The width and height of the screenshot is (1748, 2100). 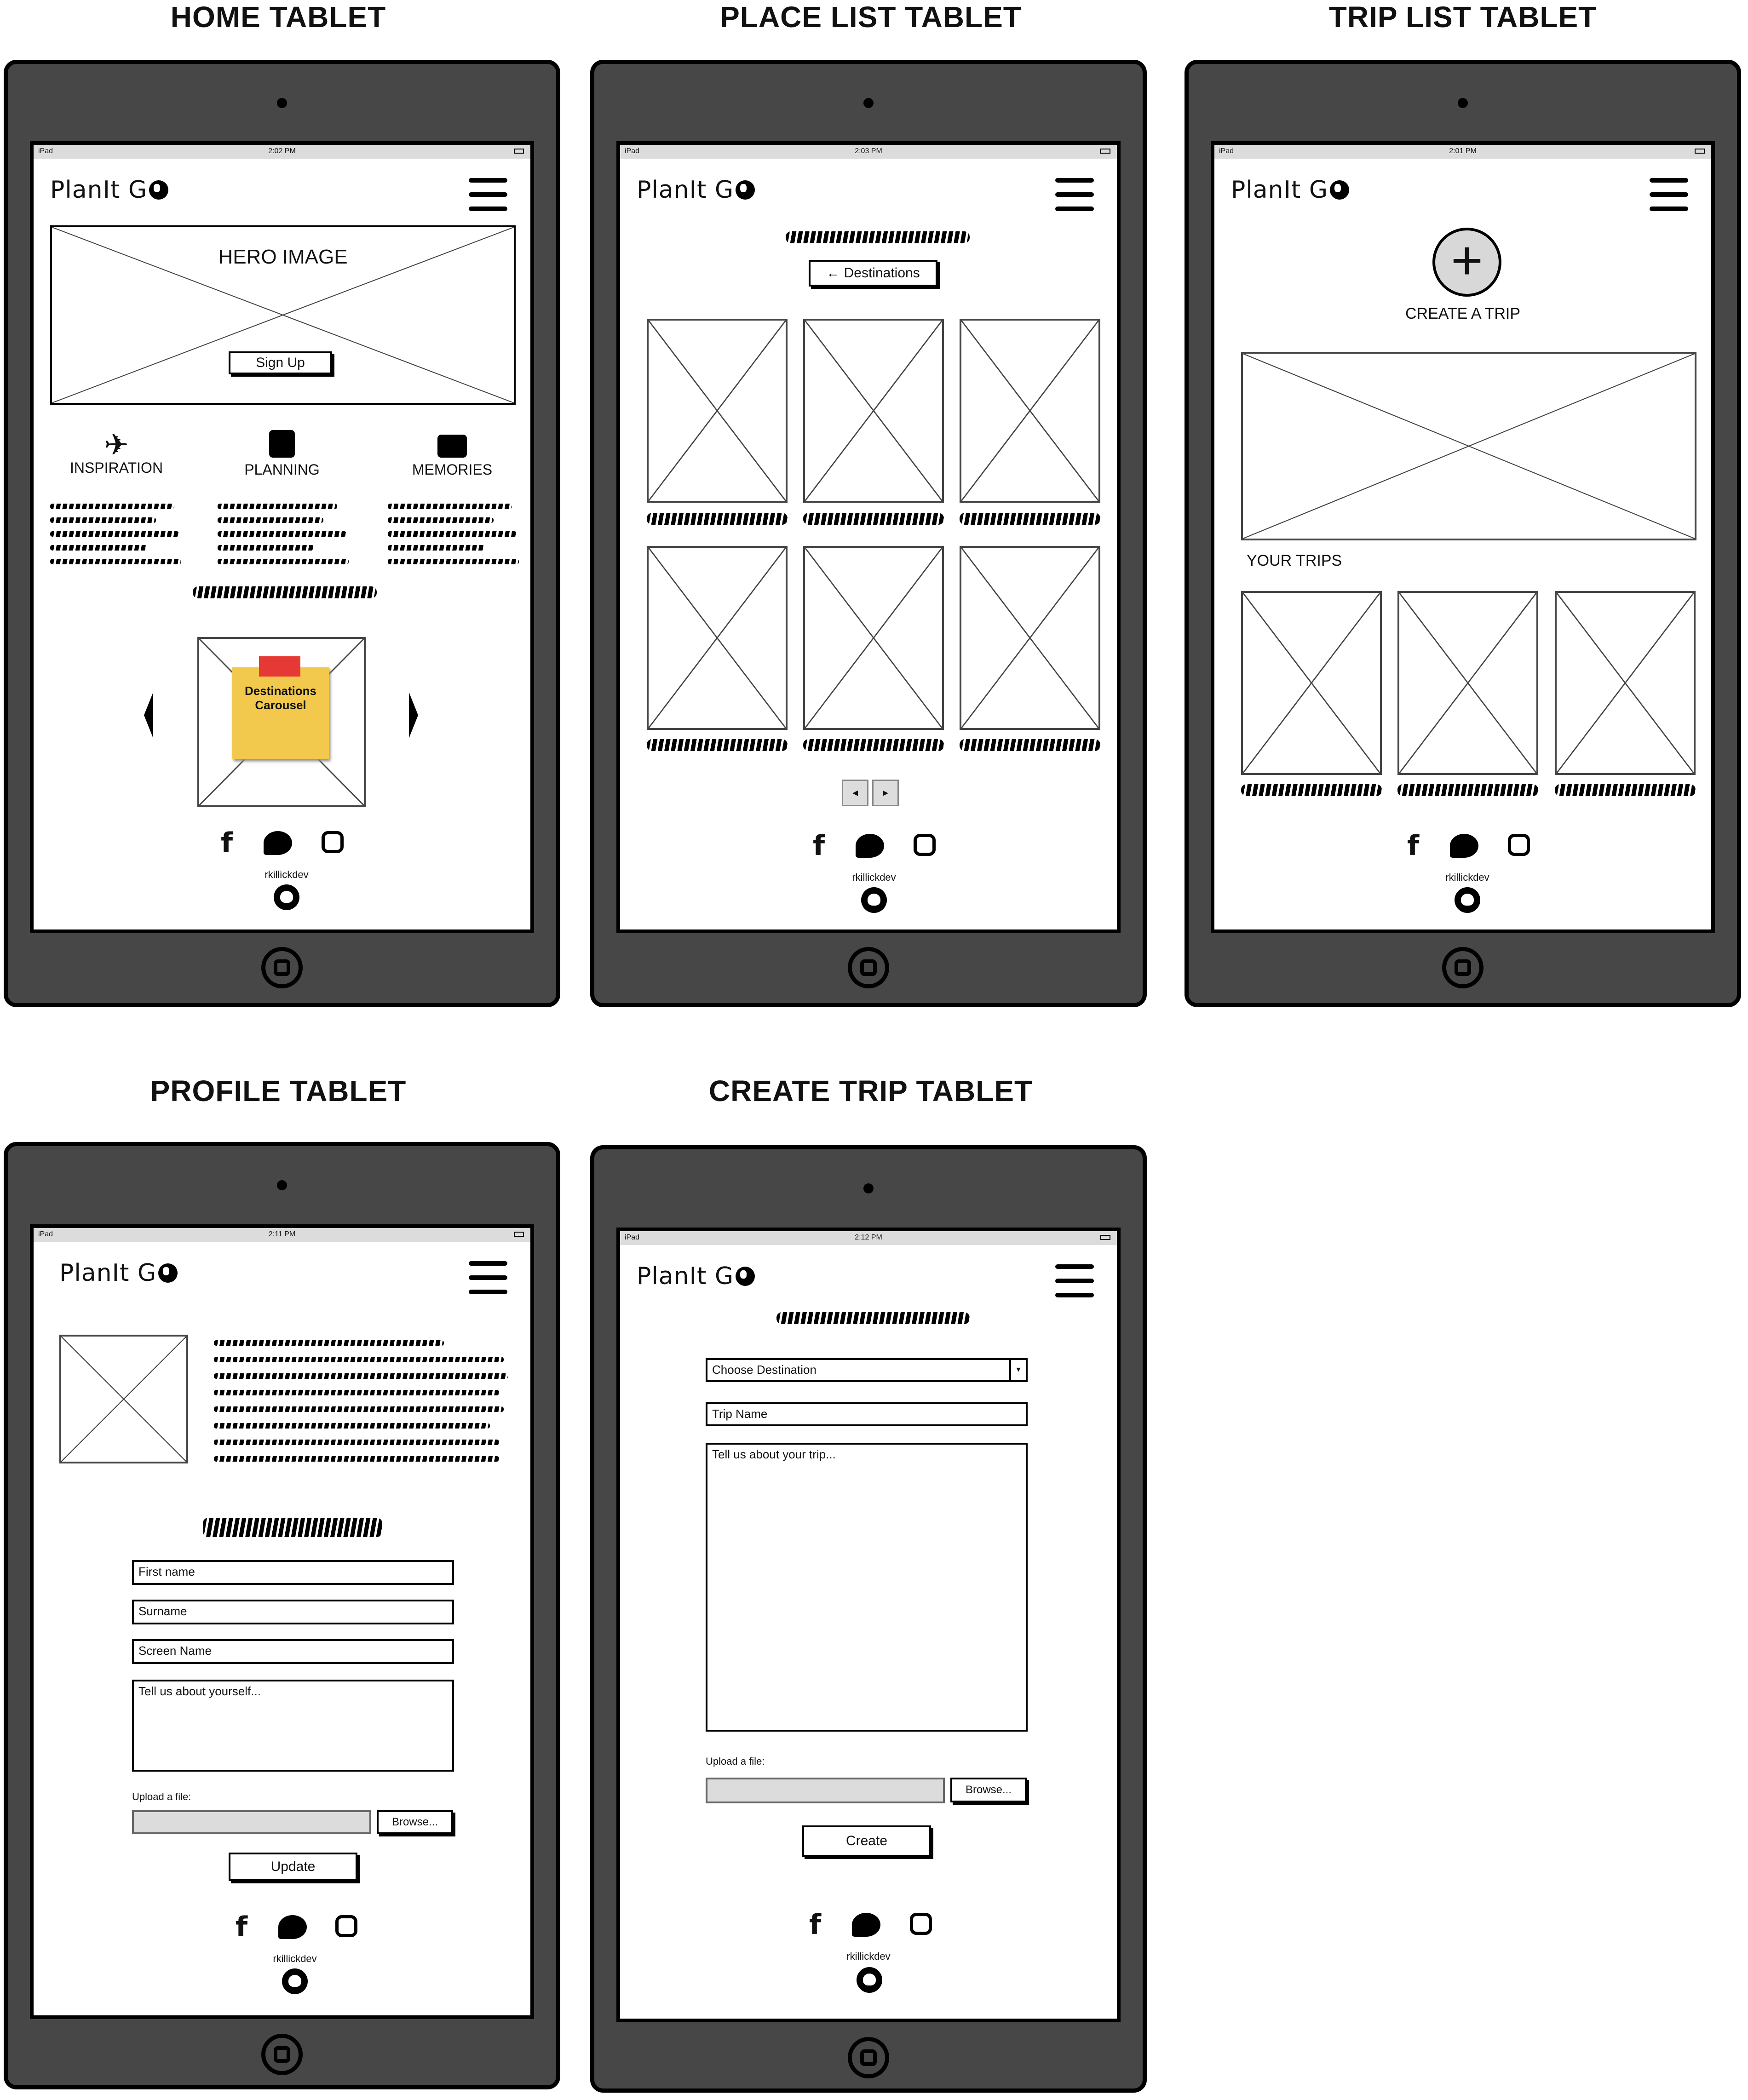 I want to click on chevron-down-icon: ▾, so click(x=1018, y=1370).